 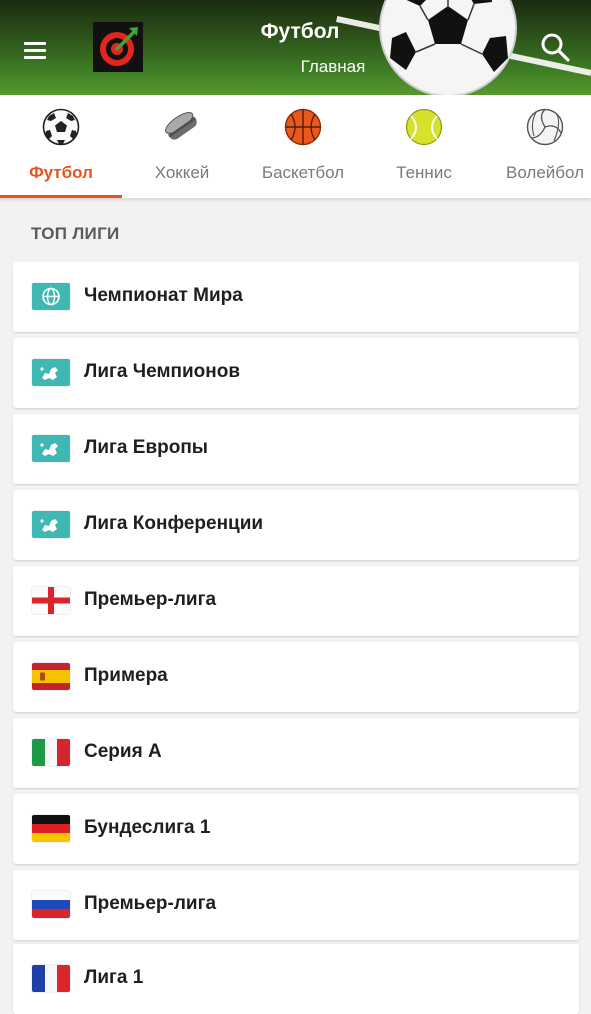 I want to click on soccer-ball-icon, so click(x=61, y=127).